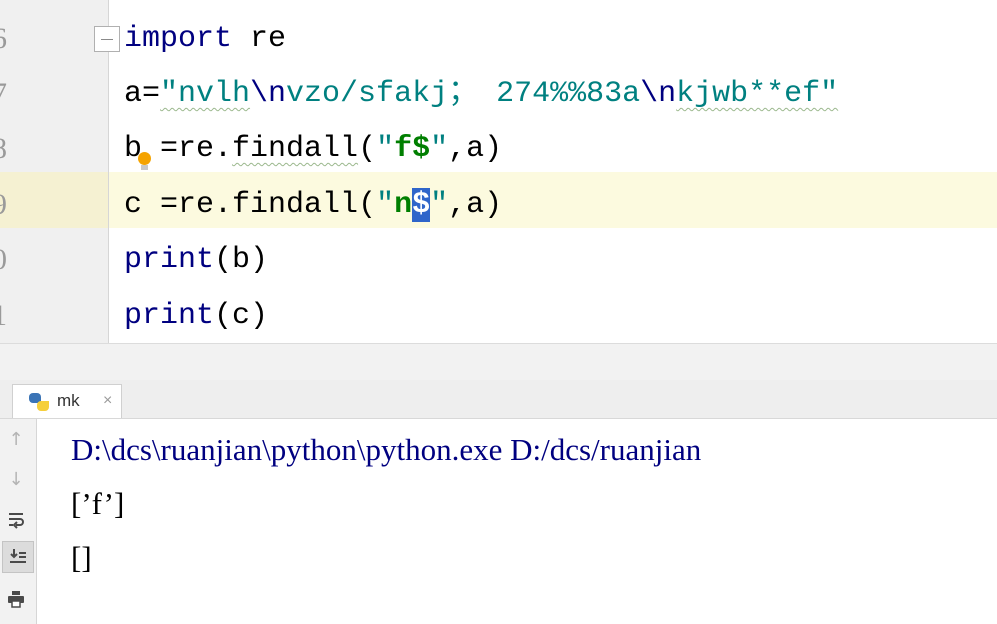 The width and height of the screenshot is (997, 624). I want to click on python-icon, so click(40, 402).